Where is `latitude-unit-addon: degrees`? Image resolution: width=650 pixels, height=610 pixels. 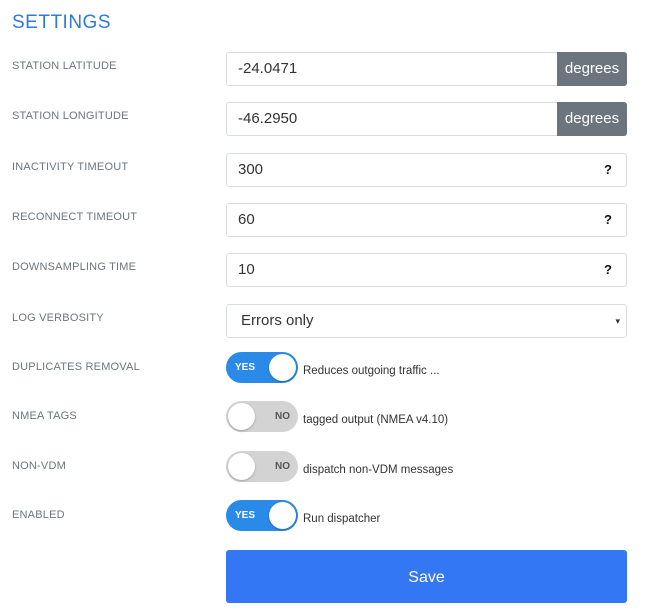 latitude-unit-addon: degrees is located at coordinates (592, 69).